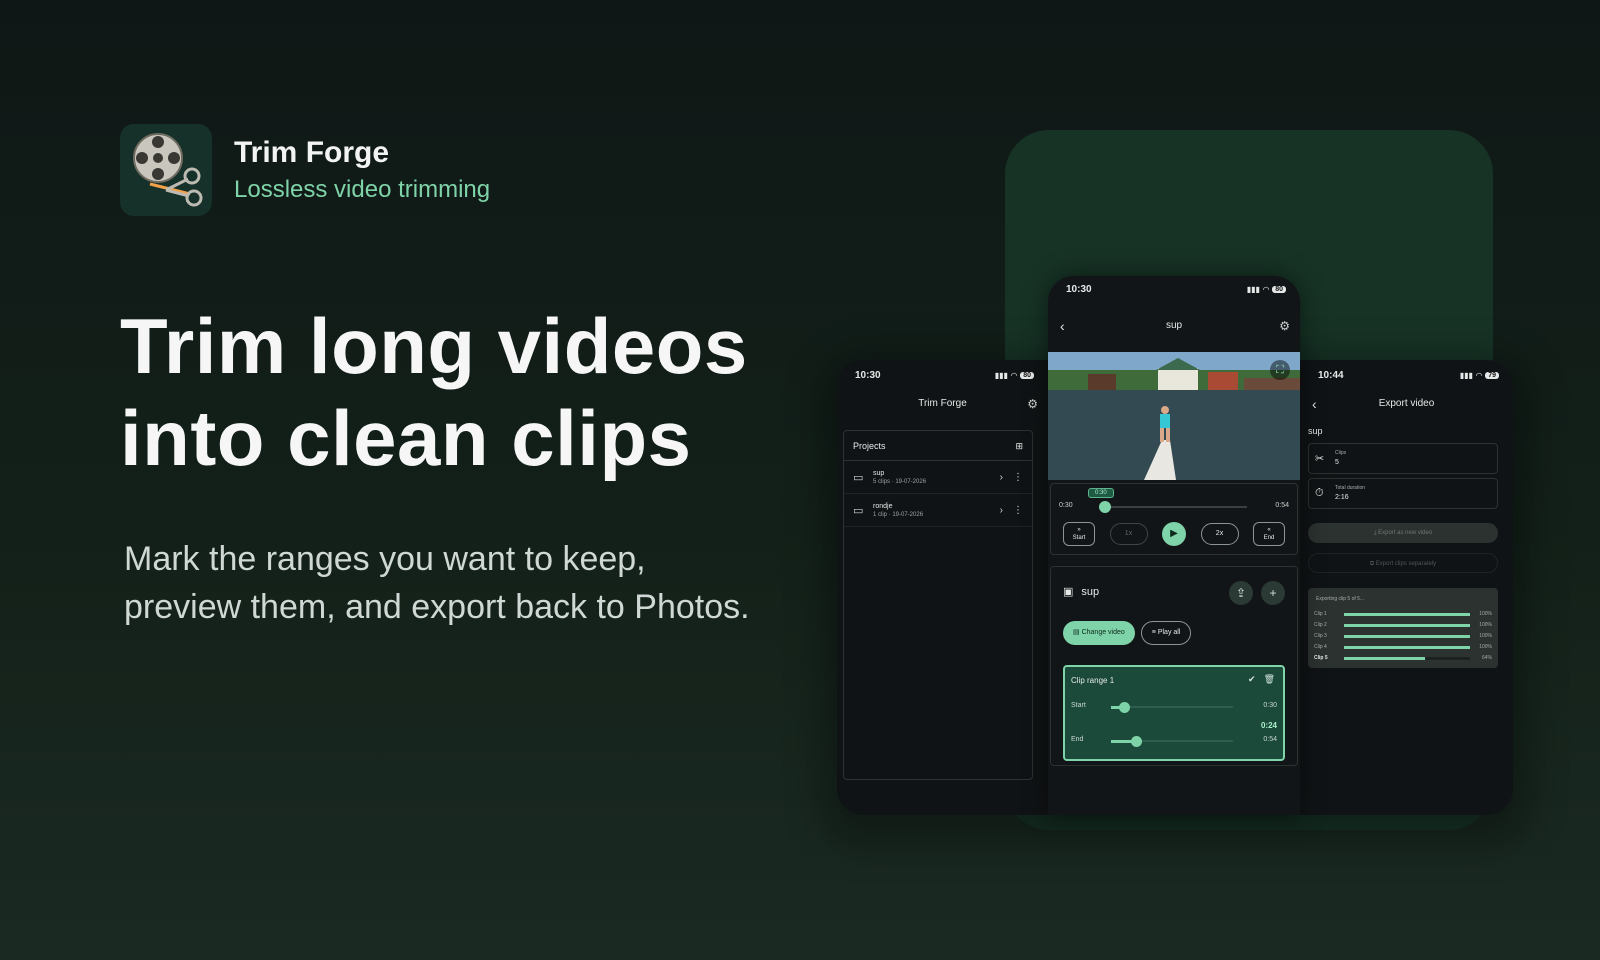 The image size is (1600, 960). I want to click on share-icon: ⇪, so click(1241, 593).